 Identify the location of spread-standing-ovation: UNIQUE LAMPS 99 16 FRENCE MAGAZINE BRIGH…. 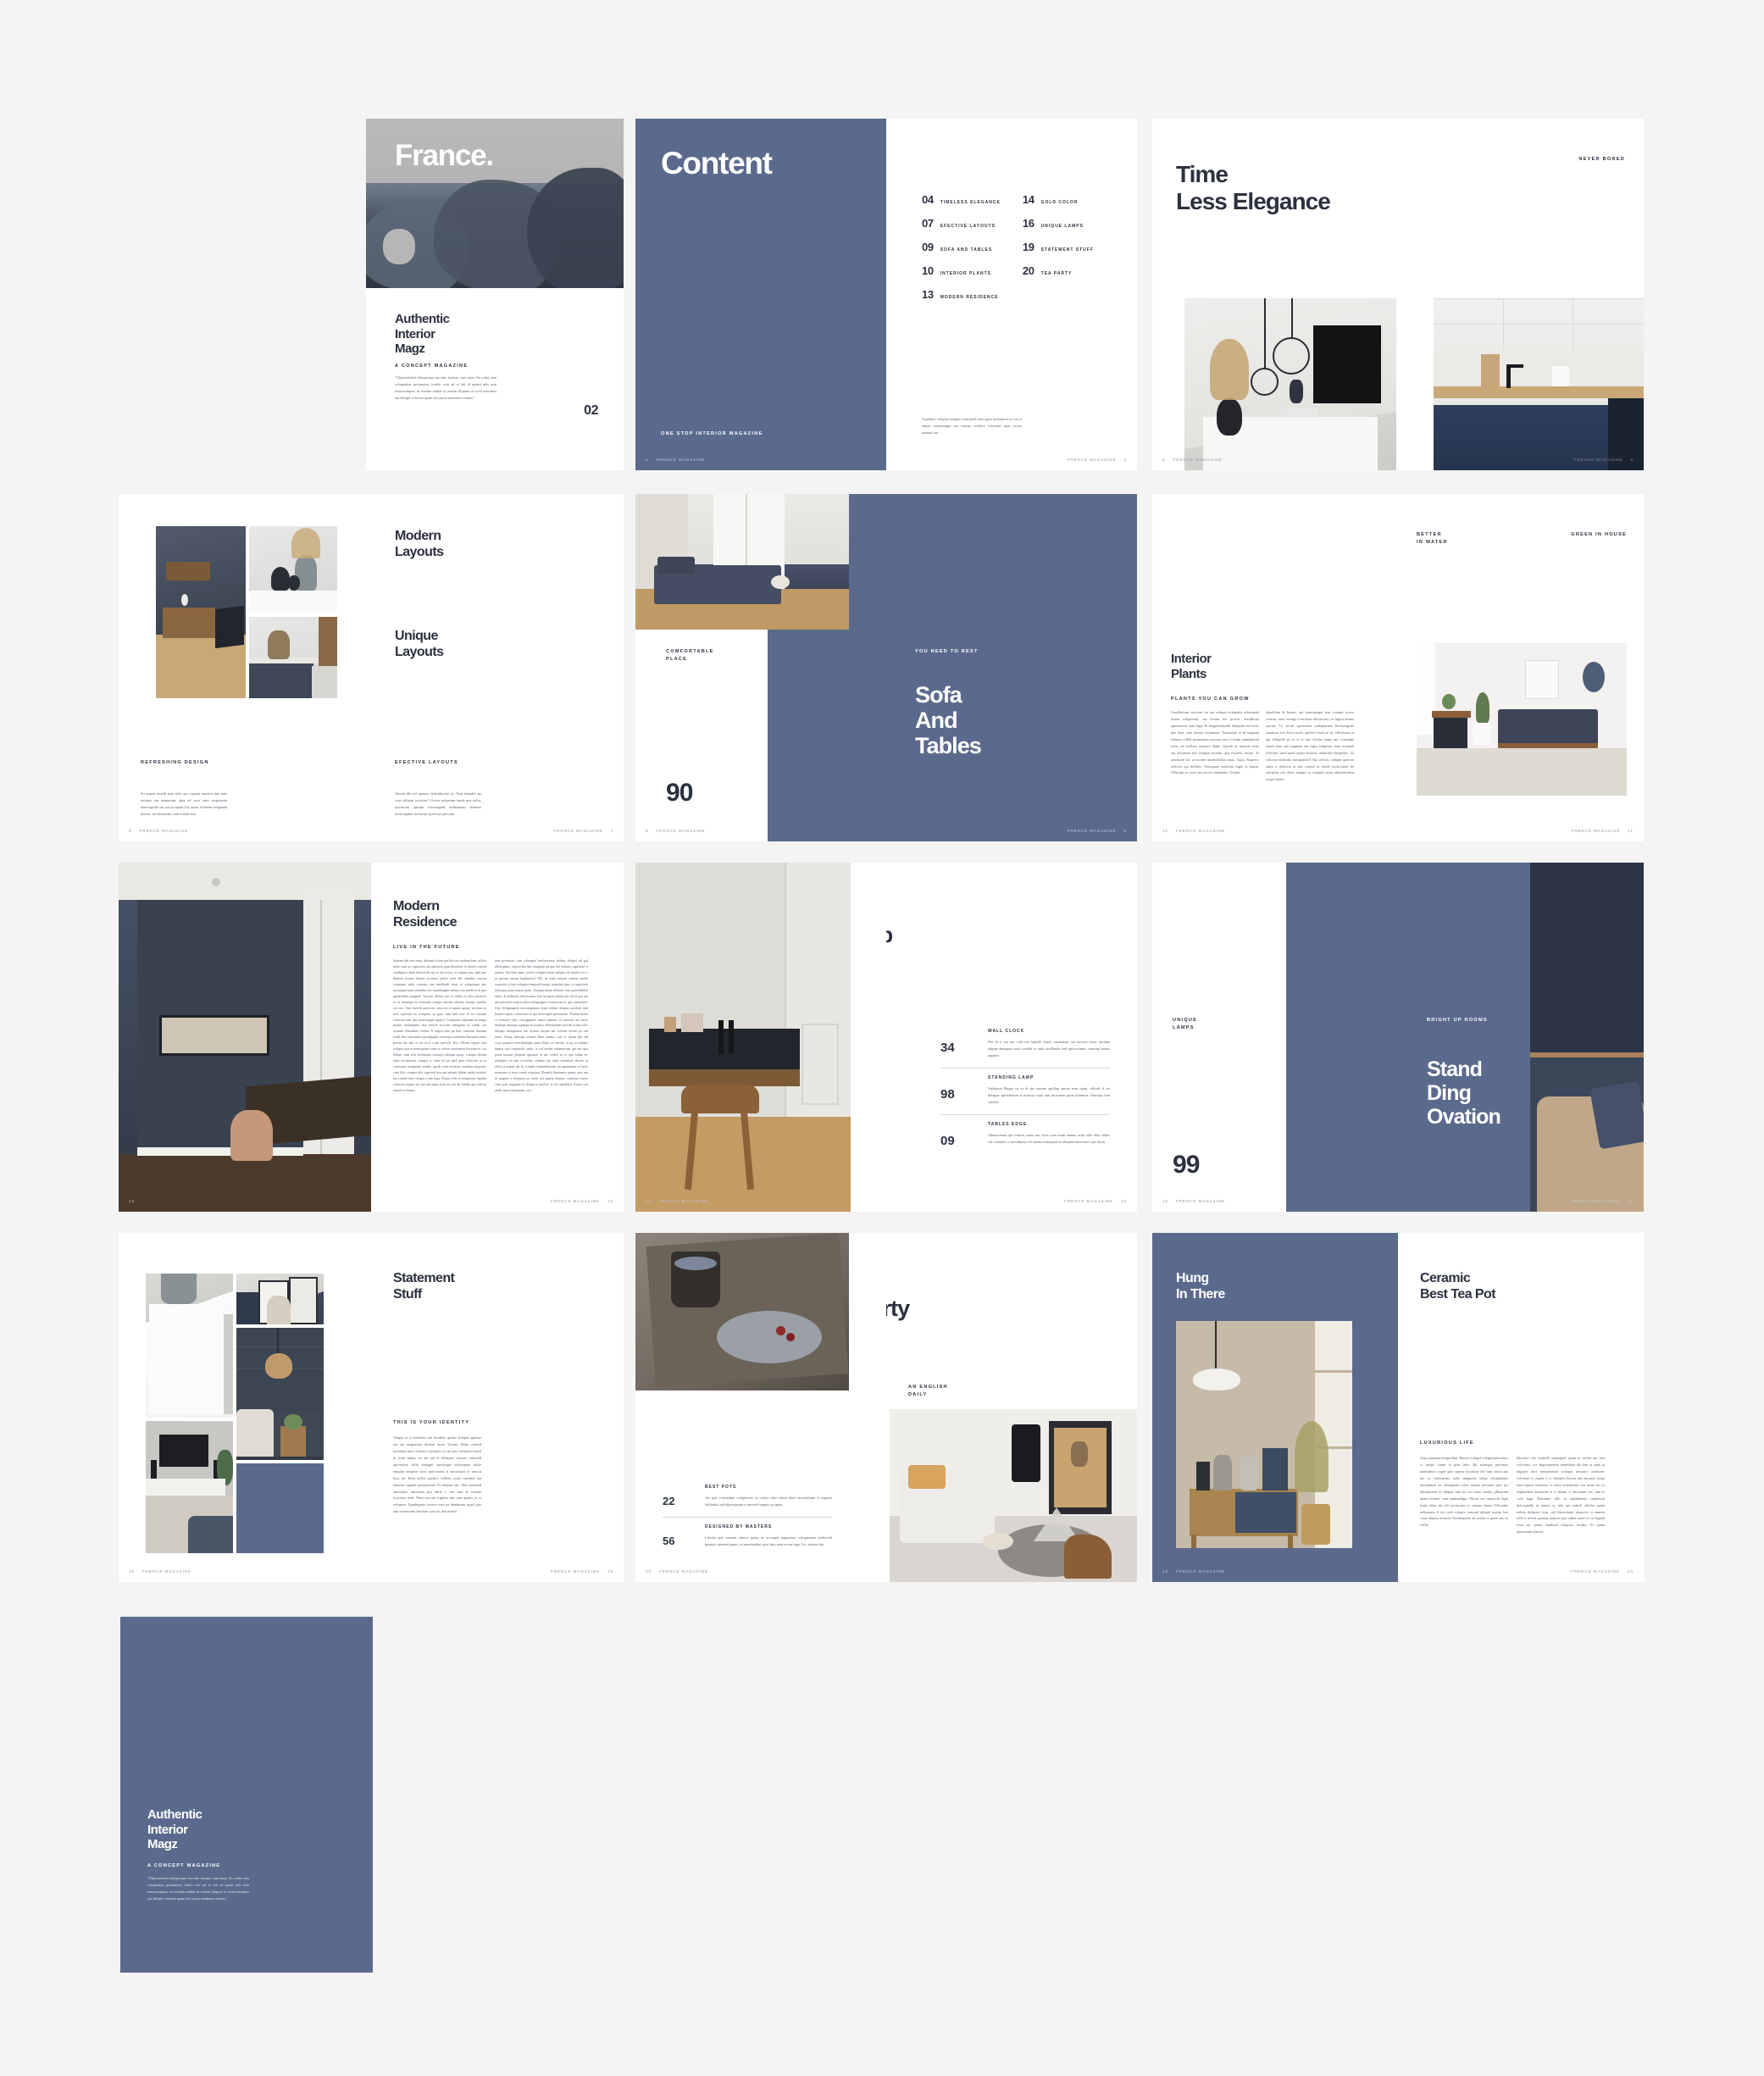
(1398, 1037).